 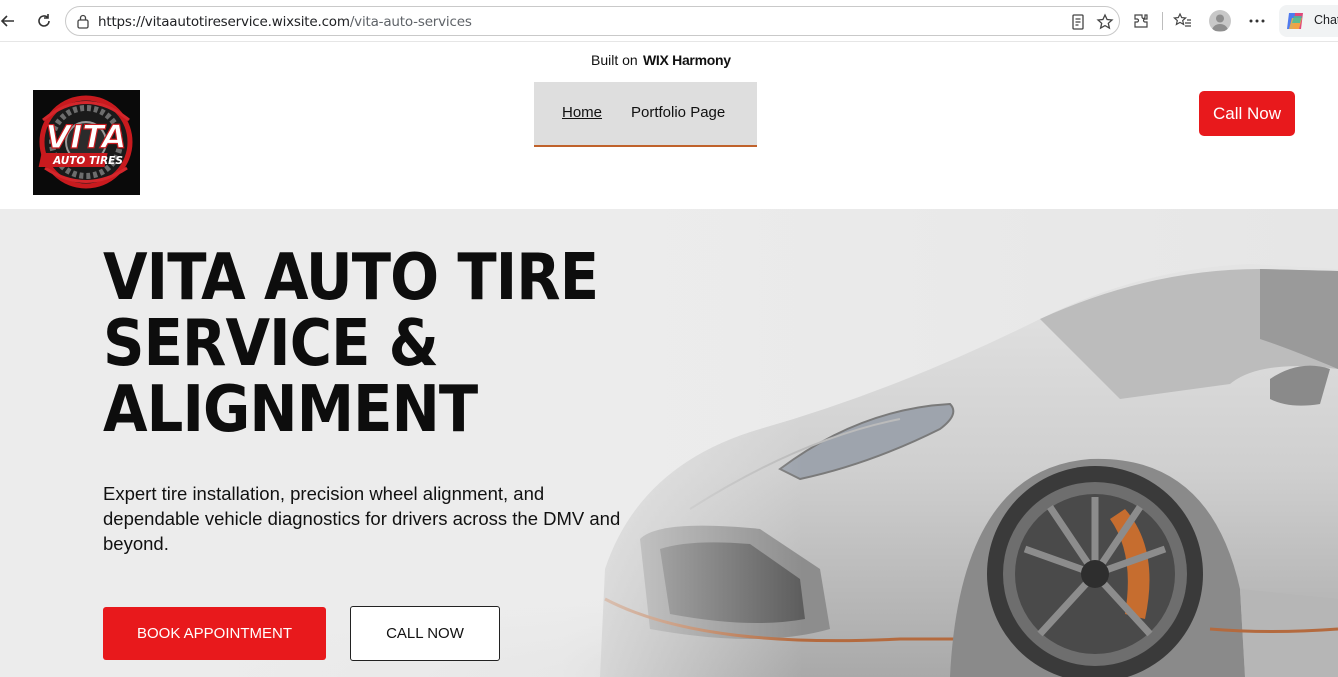 What do you see at coordinates (351, 278) in the screenshot?
I see `hero-title-line: VITA AUTO TIRE` at bounding box center [351, 278].